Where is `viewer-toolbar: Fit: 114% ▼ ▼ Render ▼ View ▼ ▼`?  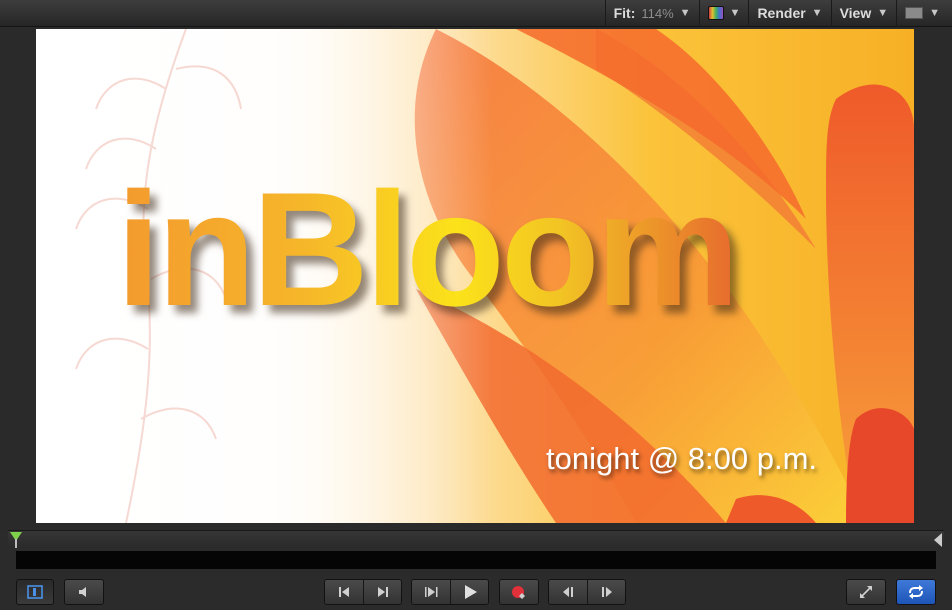 viewer-toolbar: Fit: 114% ▼ ▼ Render ▼ View ▼ ▼ is located at coordinates (476, 13).